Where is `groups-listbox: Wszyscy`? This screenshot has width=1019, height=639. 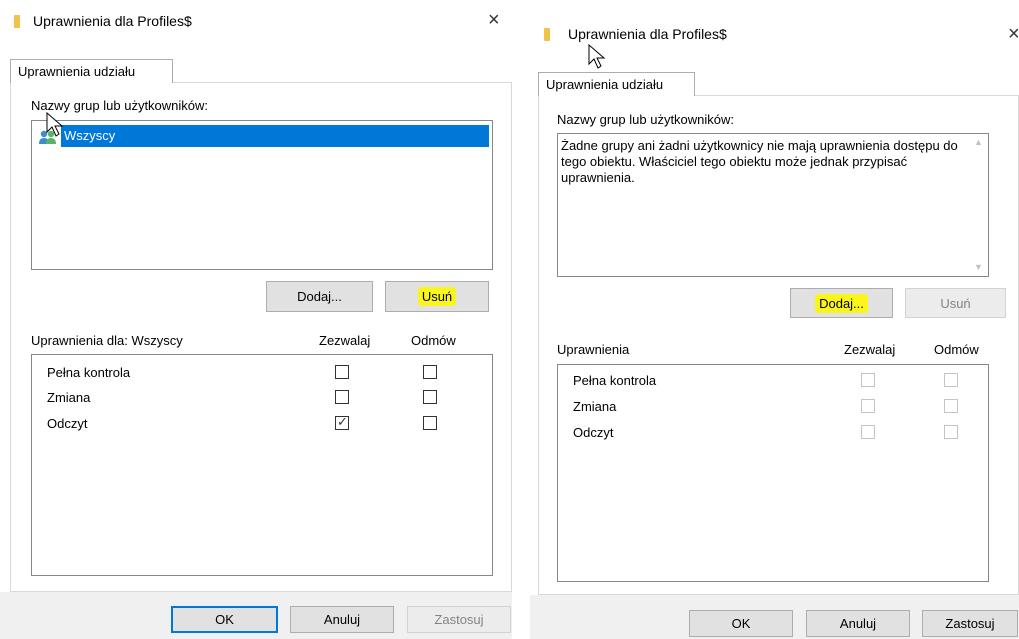
groups-listbox: Wszyscy is located at coordinates (262, 195).